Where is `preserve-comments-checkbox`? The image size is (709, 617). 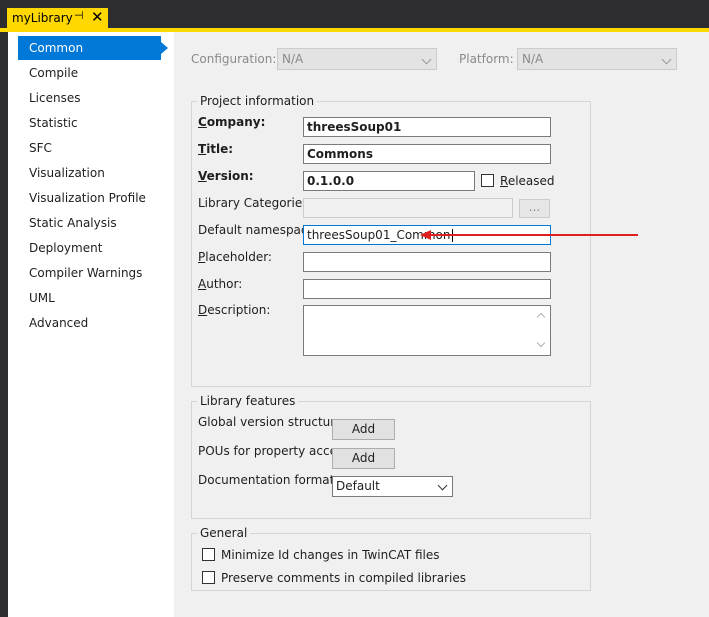 preserve-comments-checkbox is located at coordinates (208, 577).